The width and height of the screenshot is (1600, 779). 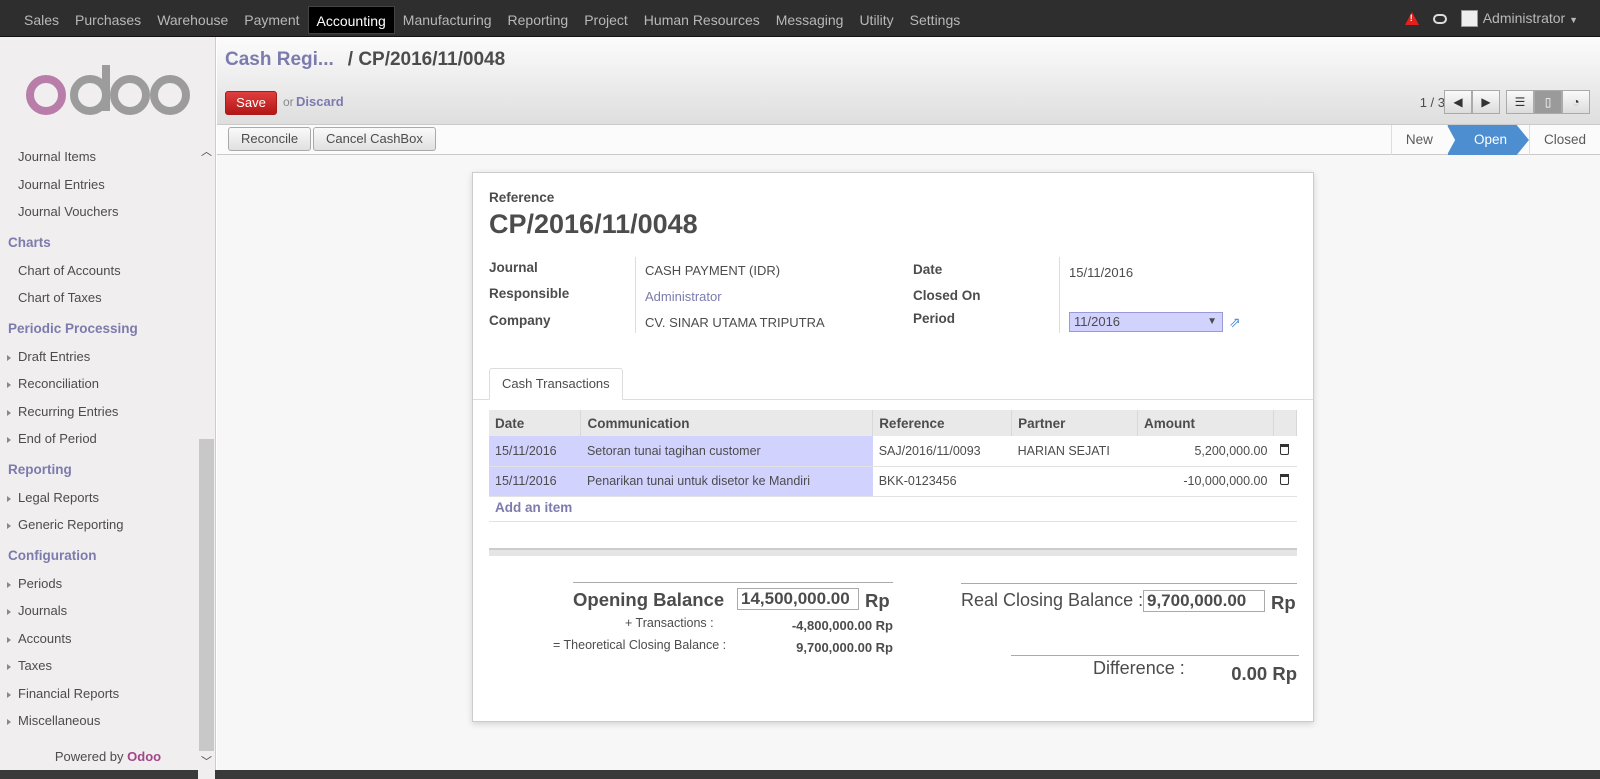 What do you see at coordinates (935, 18) in the screenshot?
I see `menu-item-settings: Settings` at bounding box center [935, 18].